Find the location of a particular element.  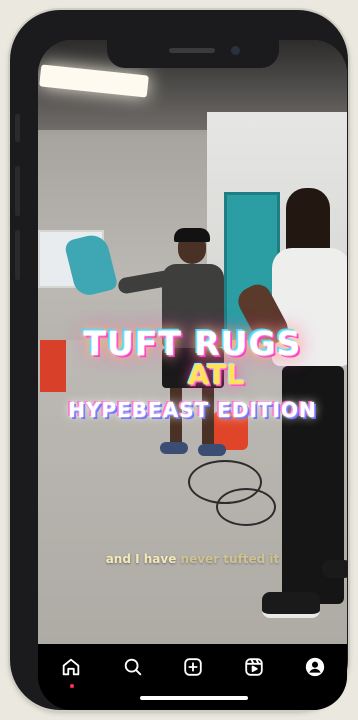

bottom-nav is located at coordinates (192, 677).